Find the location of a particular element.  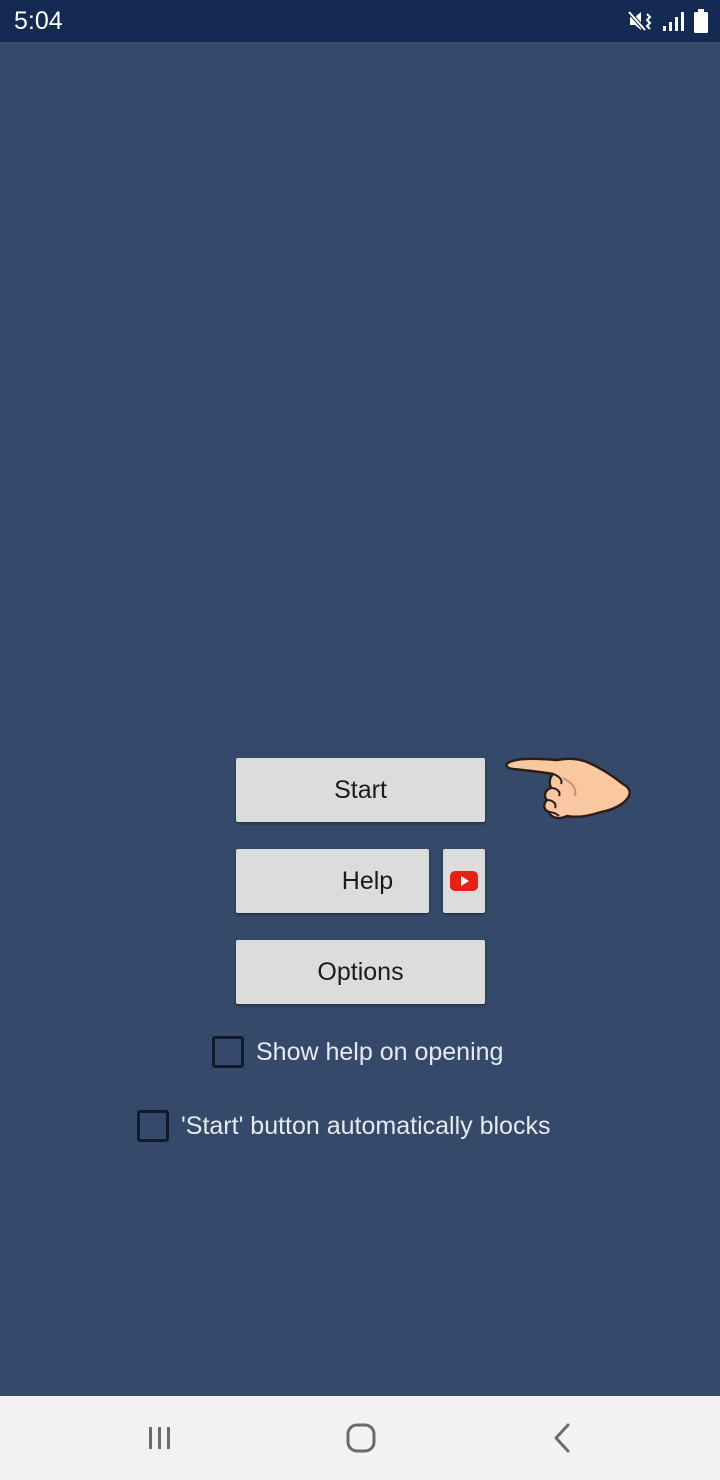

recents-icon is located at coordinates (159, 1438).